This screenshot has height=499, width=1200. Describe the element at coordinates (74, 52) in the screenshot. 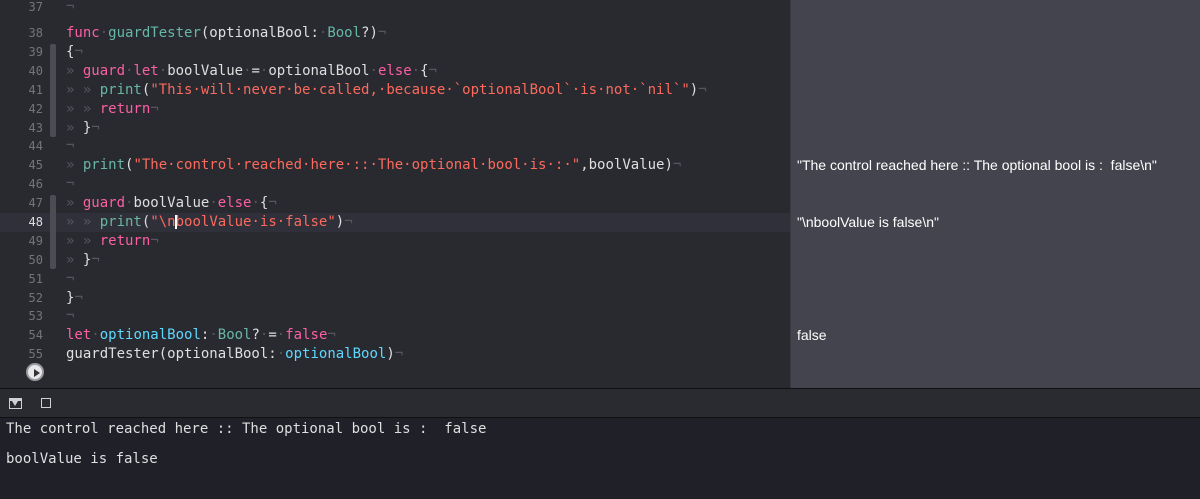

I see `code-text: {¬` at that location.